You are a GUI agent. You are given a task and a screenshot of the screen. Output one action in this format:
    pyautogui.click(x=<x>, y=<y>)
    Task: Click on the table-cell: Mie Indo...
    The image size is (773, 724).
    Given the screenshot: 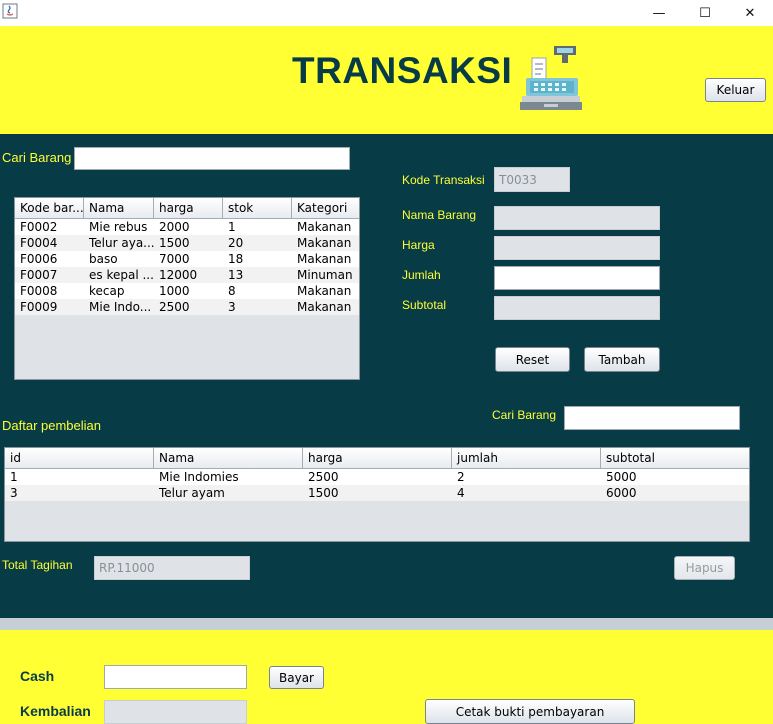 What is the action you would take?
    pyautogui.click(x=120, y=307)
    